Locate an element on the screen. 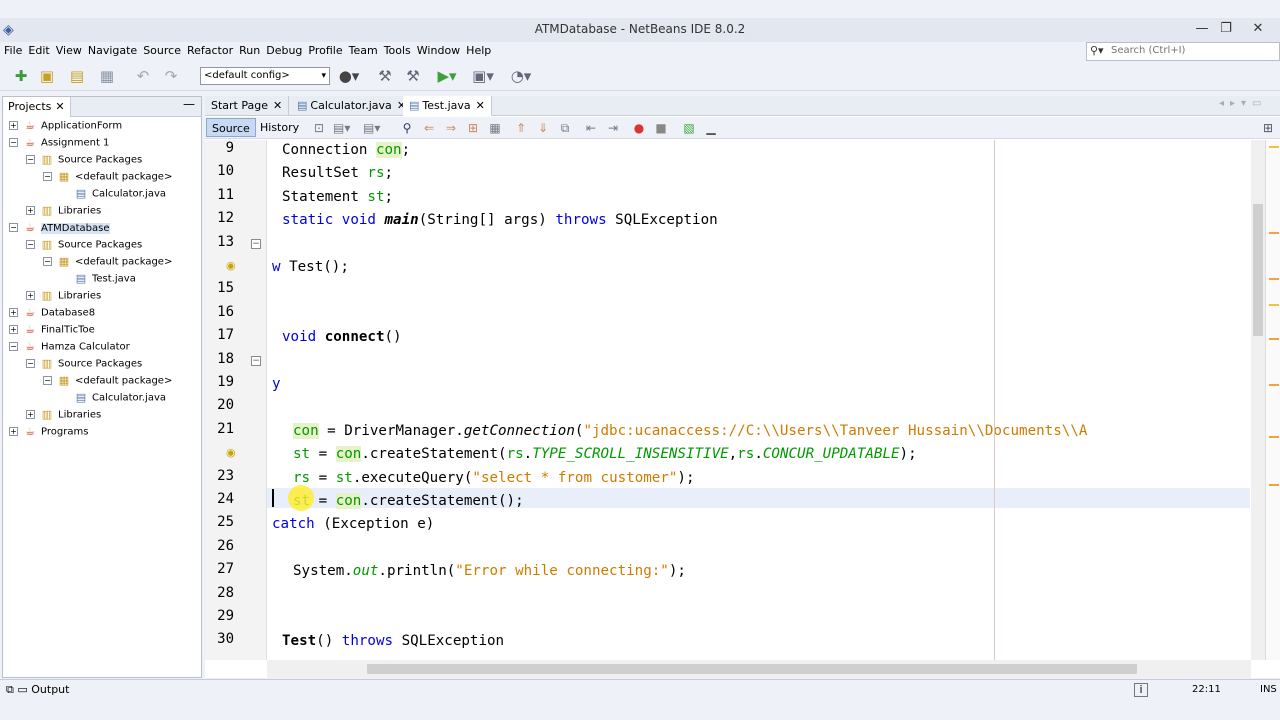 The image size is (1280, 720). vertical-scrollbar-thumb is located at coordinates (1258, 270).